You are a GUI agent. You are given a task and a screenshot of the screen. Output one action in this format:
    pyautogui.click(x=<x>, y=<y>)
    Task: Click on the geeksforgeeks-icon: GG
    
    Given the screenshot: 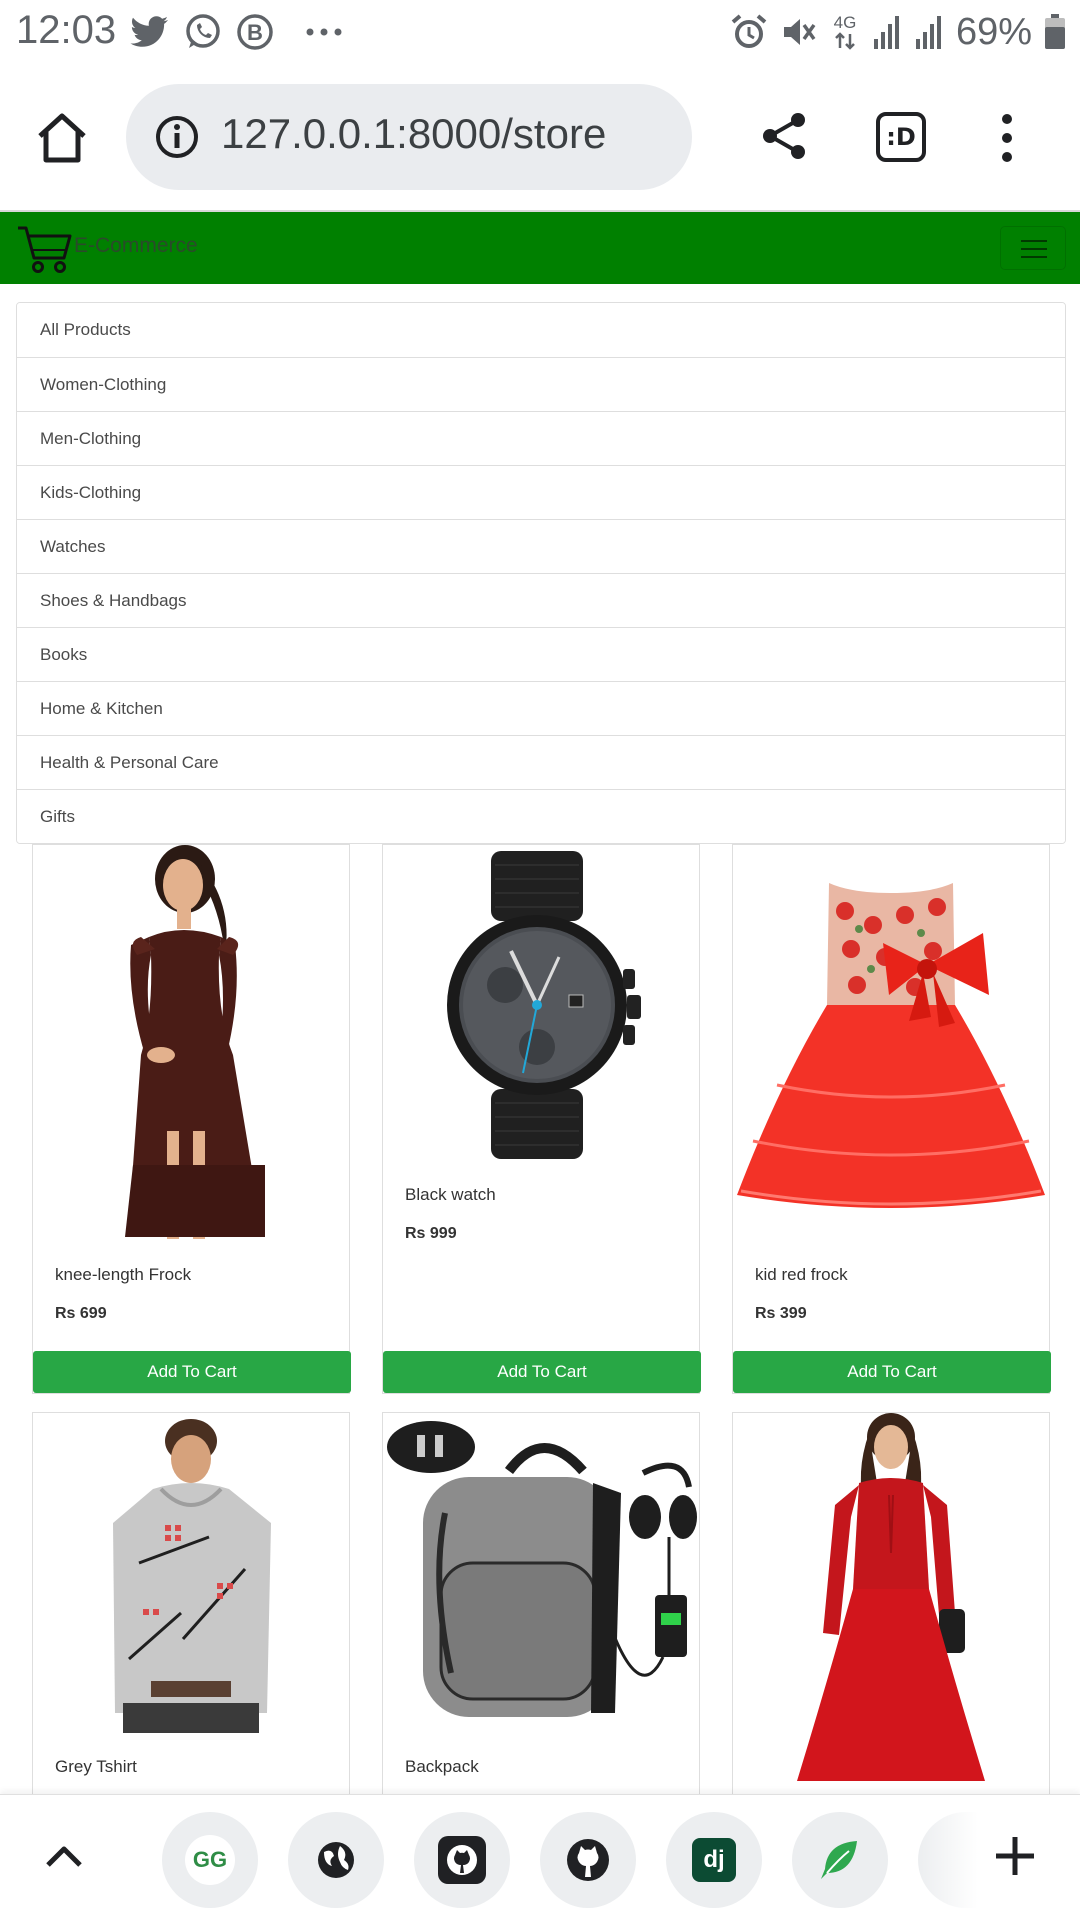 What is the action you would take?
    pyautogui.click(x=210, y=1860)
    